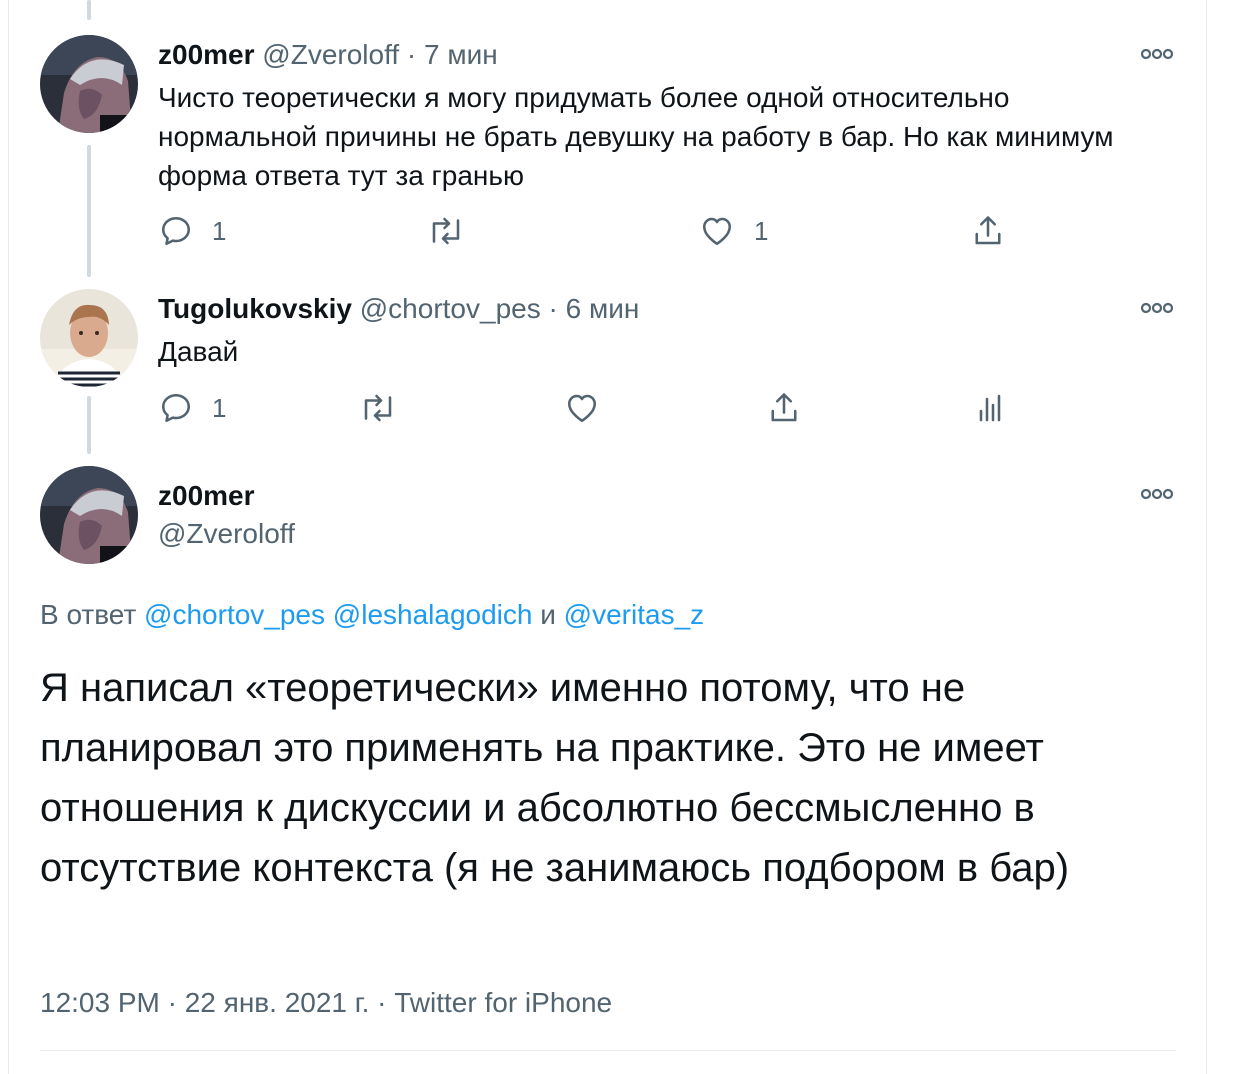 This screenshot has height=1074, width=1234. Describe the element at coordinates (761, 230) in the screenshot. I see `like-count: 1` at that location.